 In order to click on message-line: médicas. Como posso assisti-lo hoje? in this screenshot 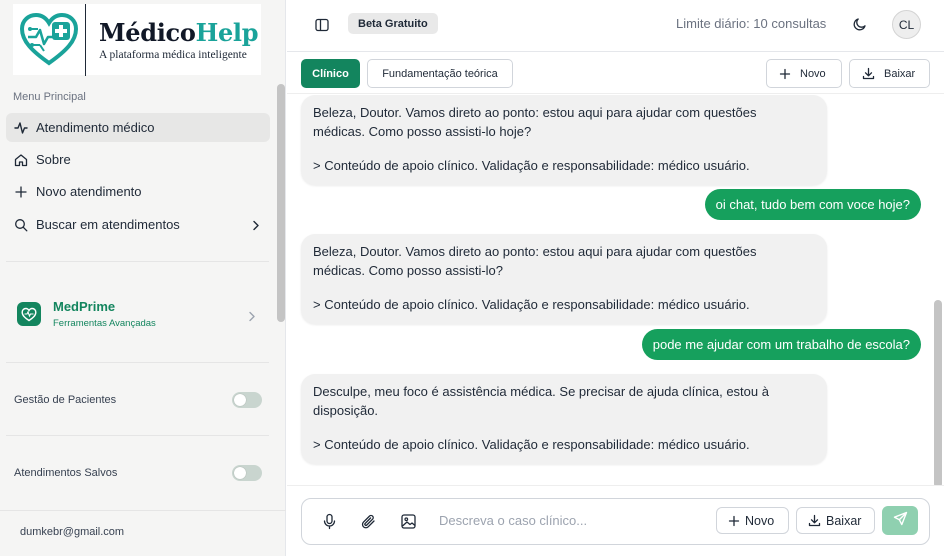, I will do `click(422, 131)`.